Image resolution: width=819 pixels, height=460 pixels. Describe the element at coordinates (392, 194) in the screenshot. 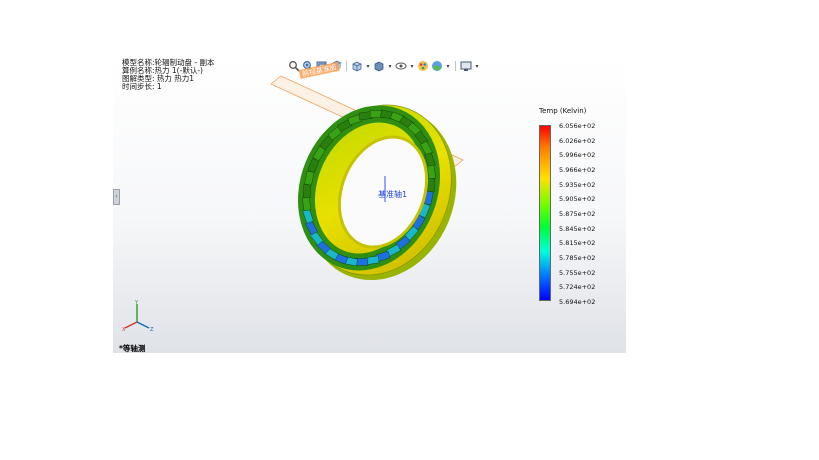

I see `axis-label: 基准轴1` at that location.